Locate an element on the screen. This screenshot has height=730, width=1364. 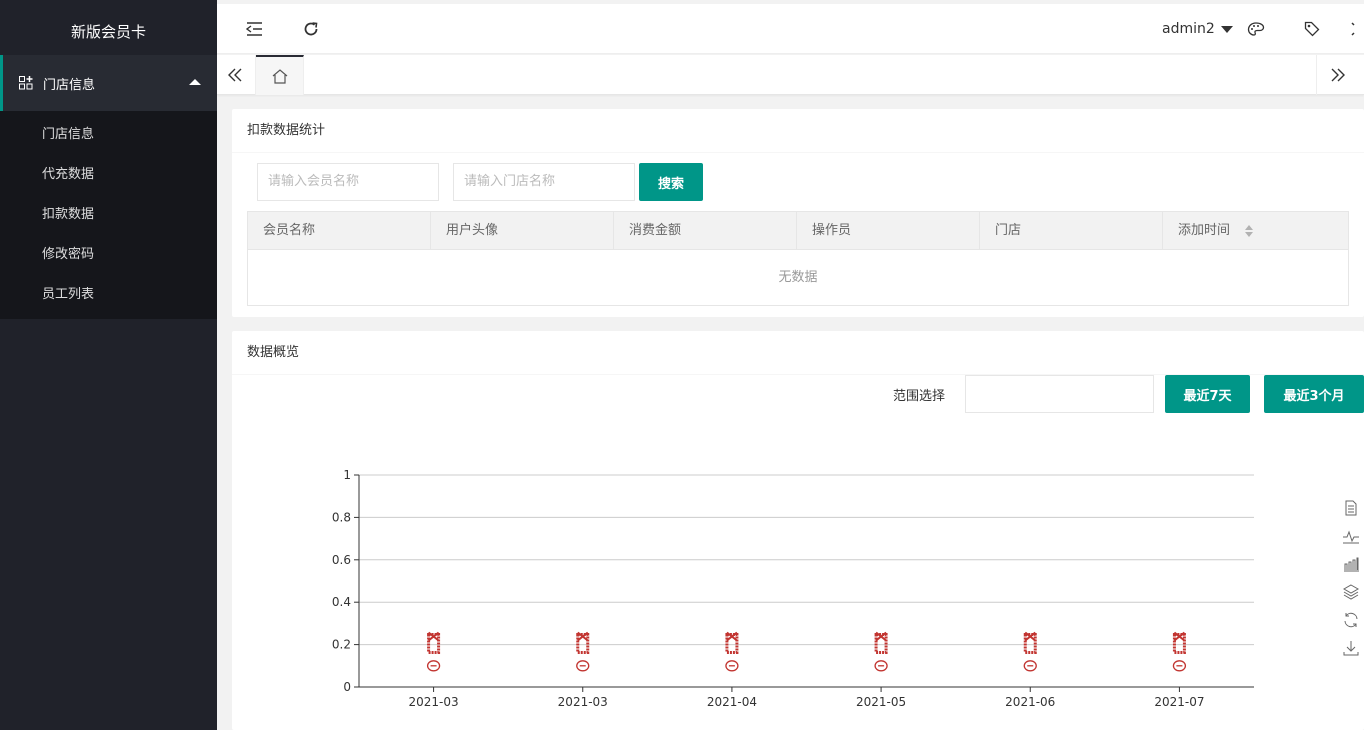
tab-home is located at coordinates (280, 75).